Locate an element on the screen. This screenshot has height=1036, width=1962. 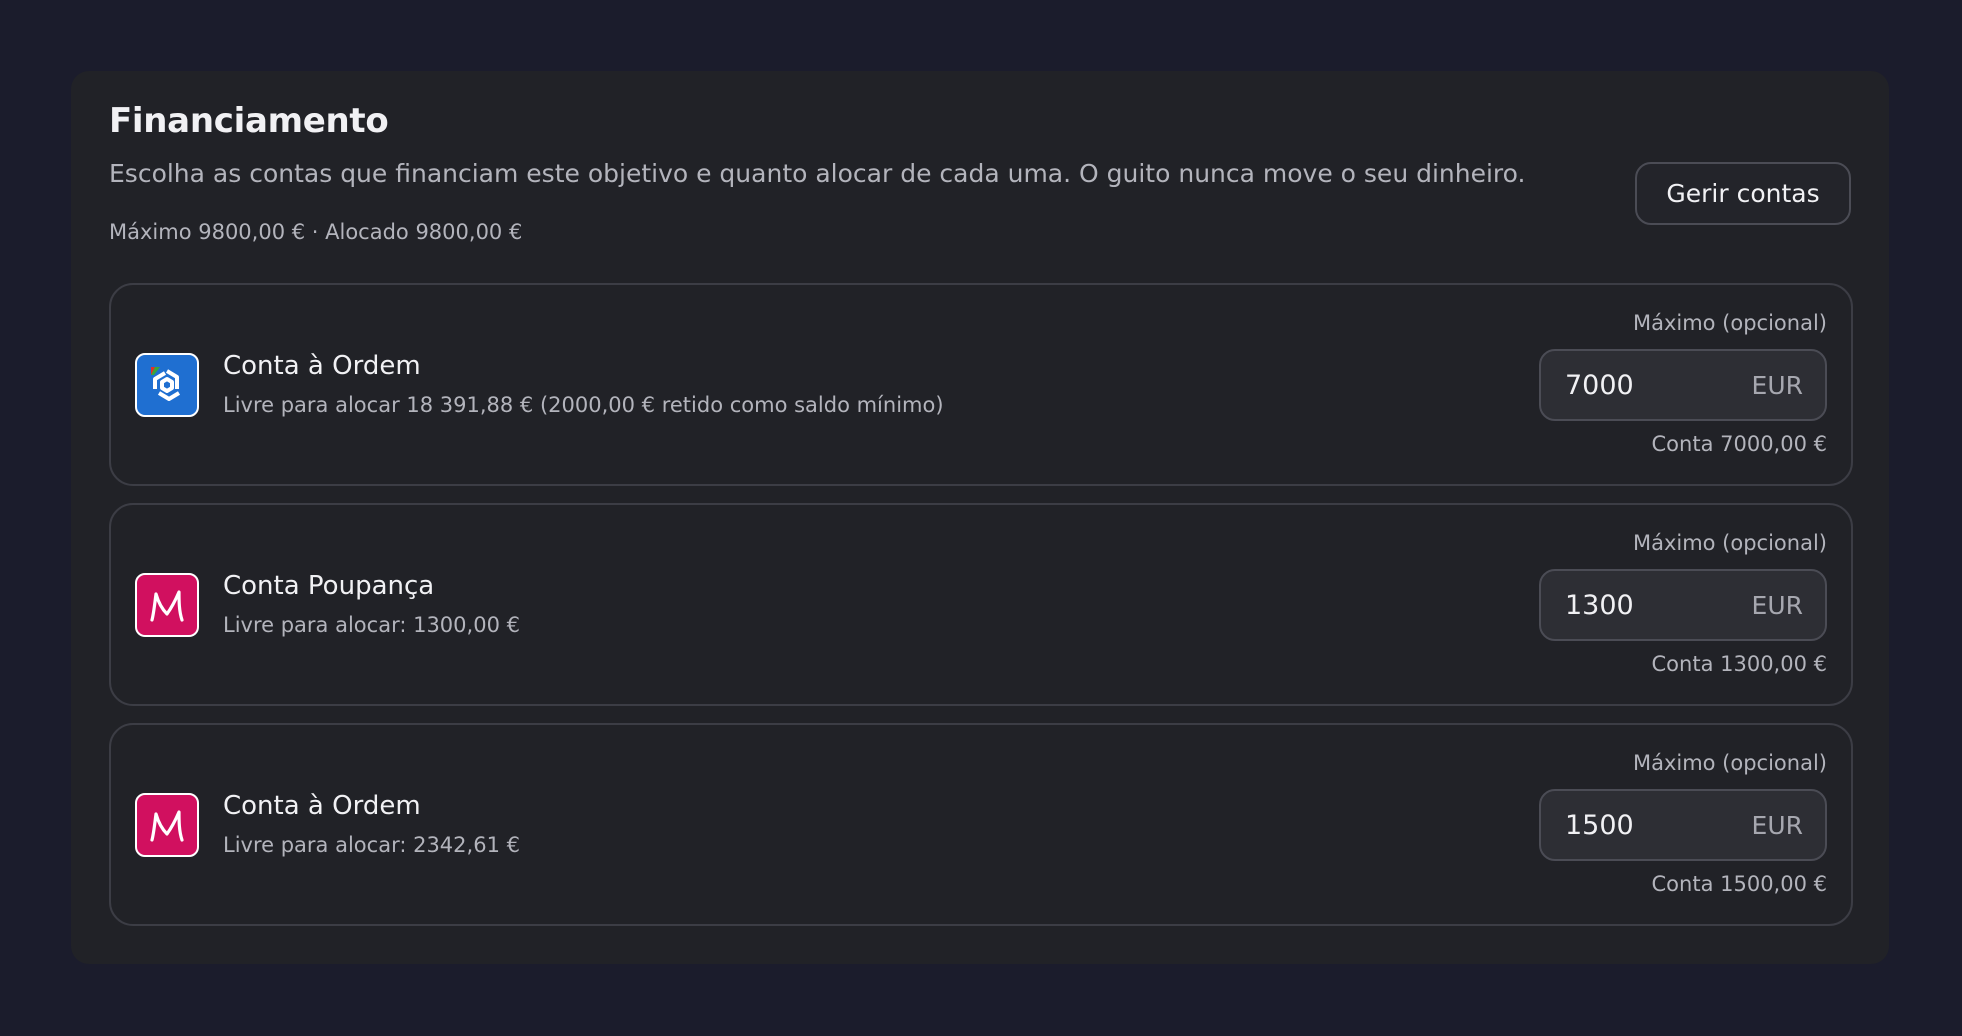
account-free-amount: Livre para alocar: 2342,61 € is located at coordinates (371, 845).